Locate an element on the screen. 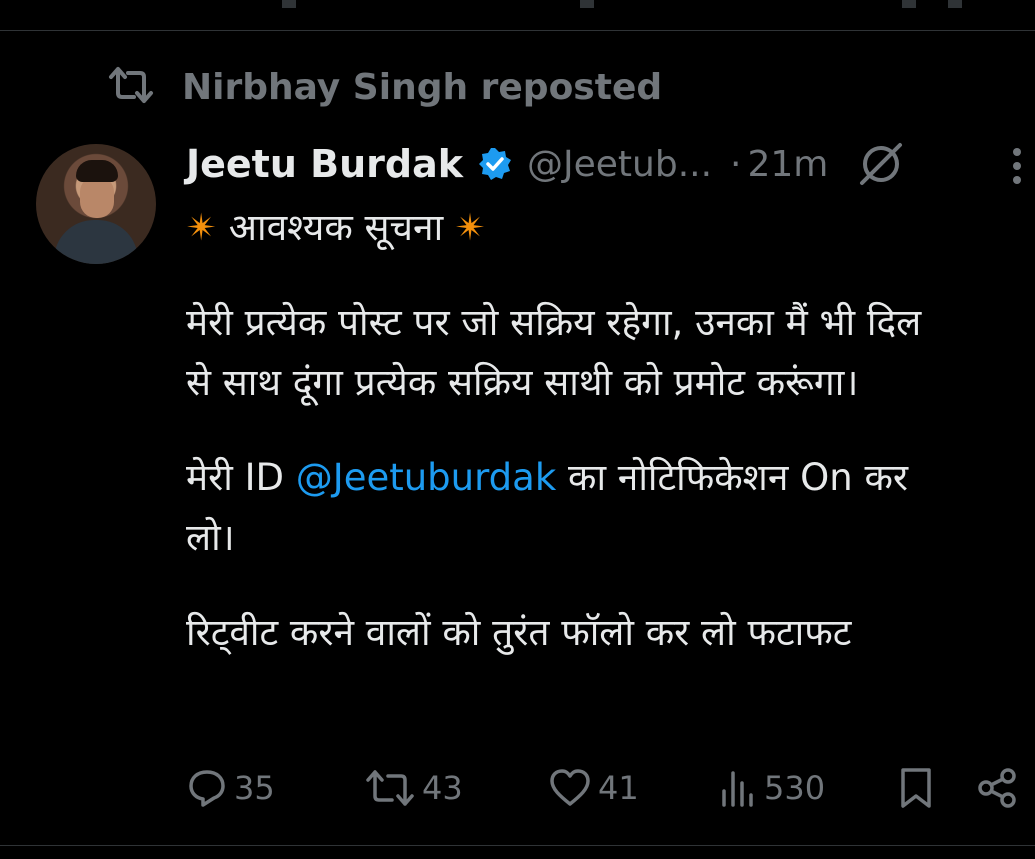 The image size is (1035, 859). like-icon is located at coordinates (570, 787).